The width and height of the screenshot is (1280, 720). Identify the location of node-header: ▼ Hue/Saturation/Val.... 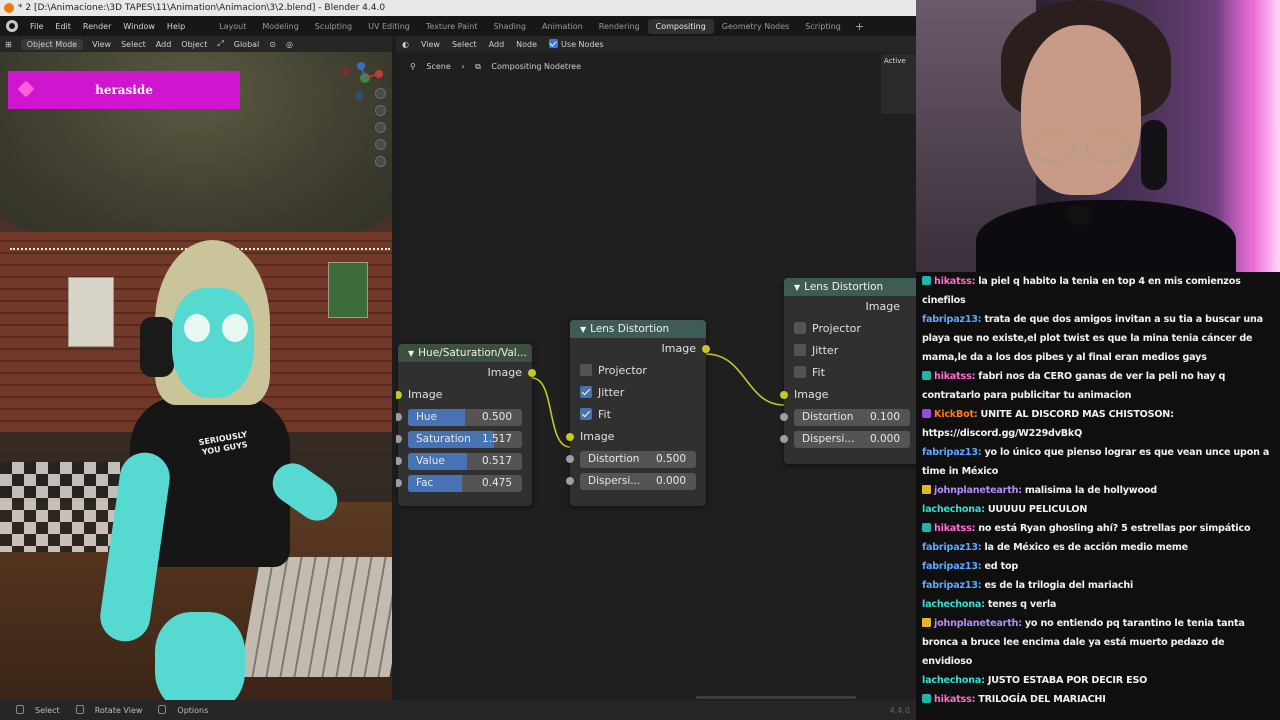
(465, 353).